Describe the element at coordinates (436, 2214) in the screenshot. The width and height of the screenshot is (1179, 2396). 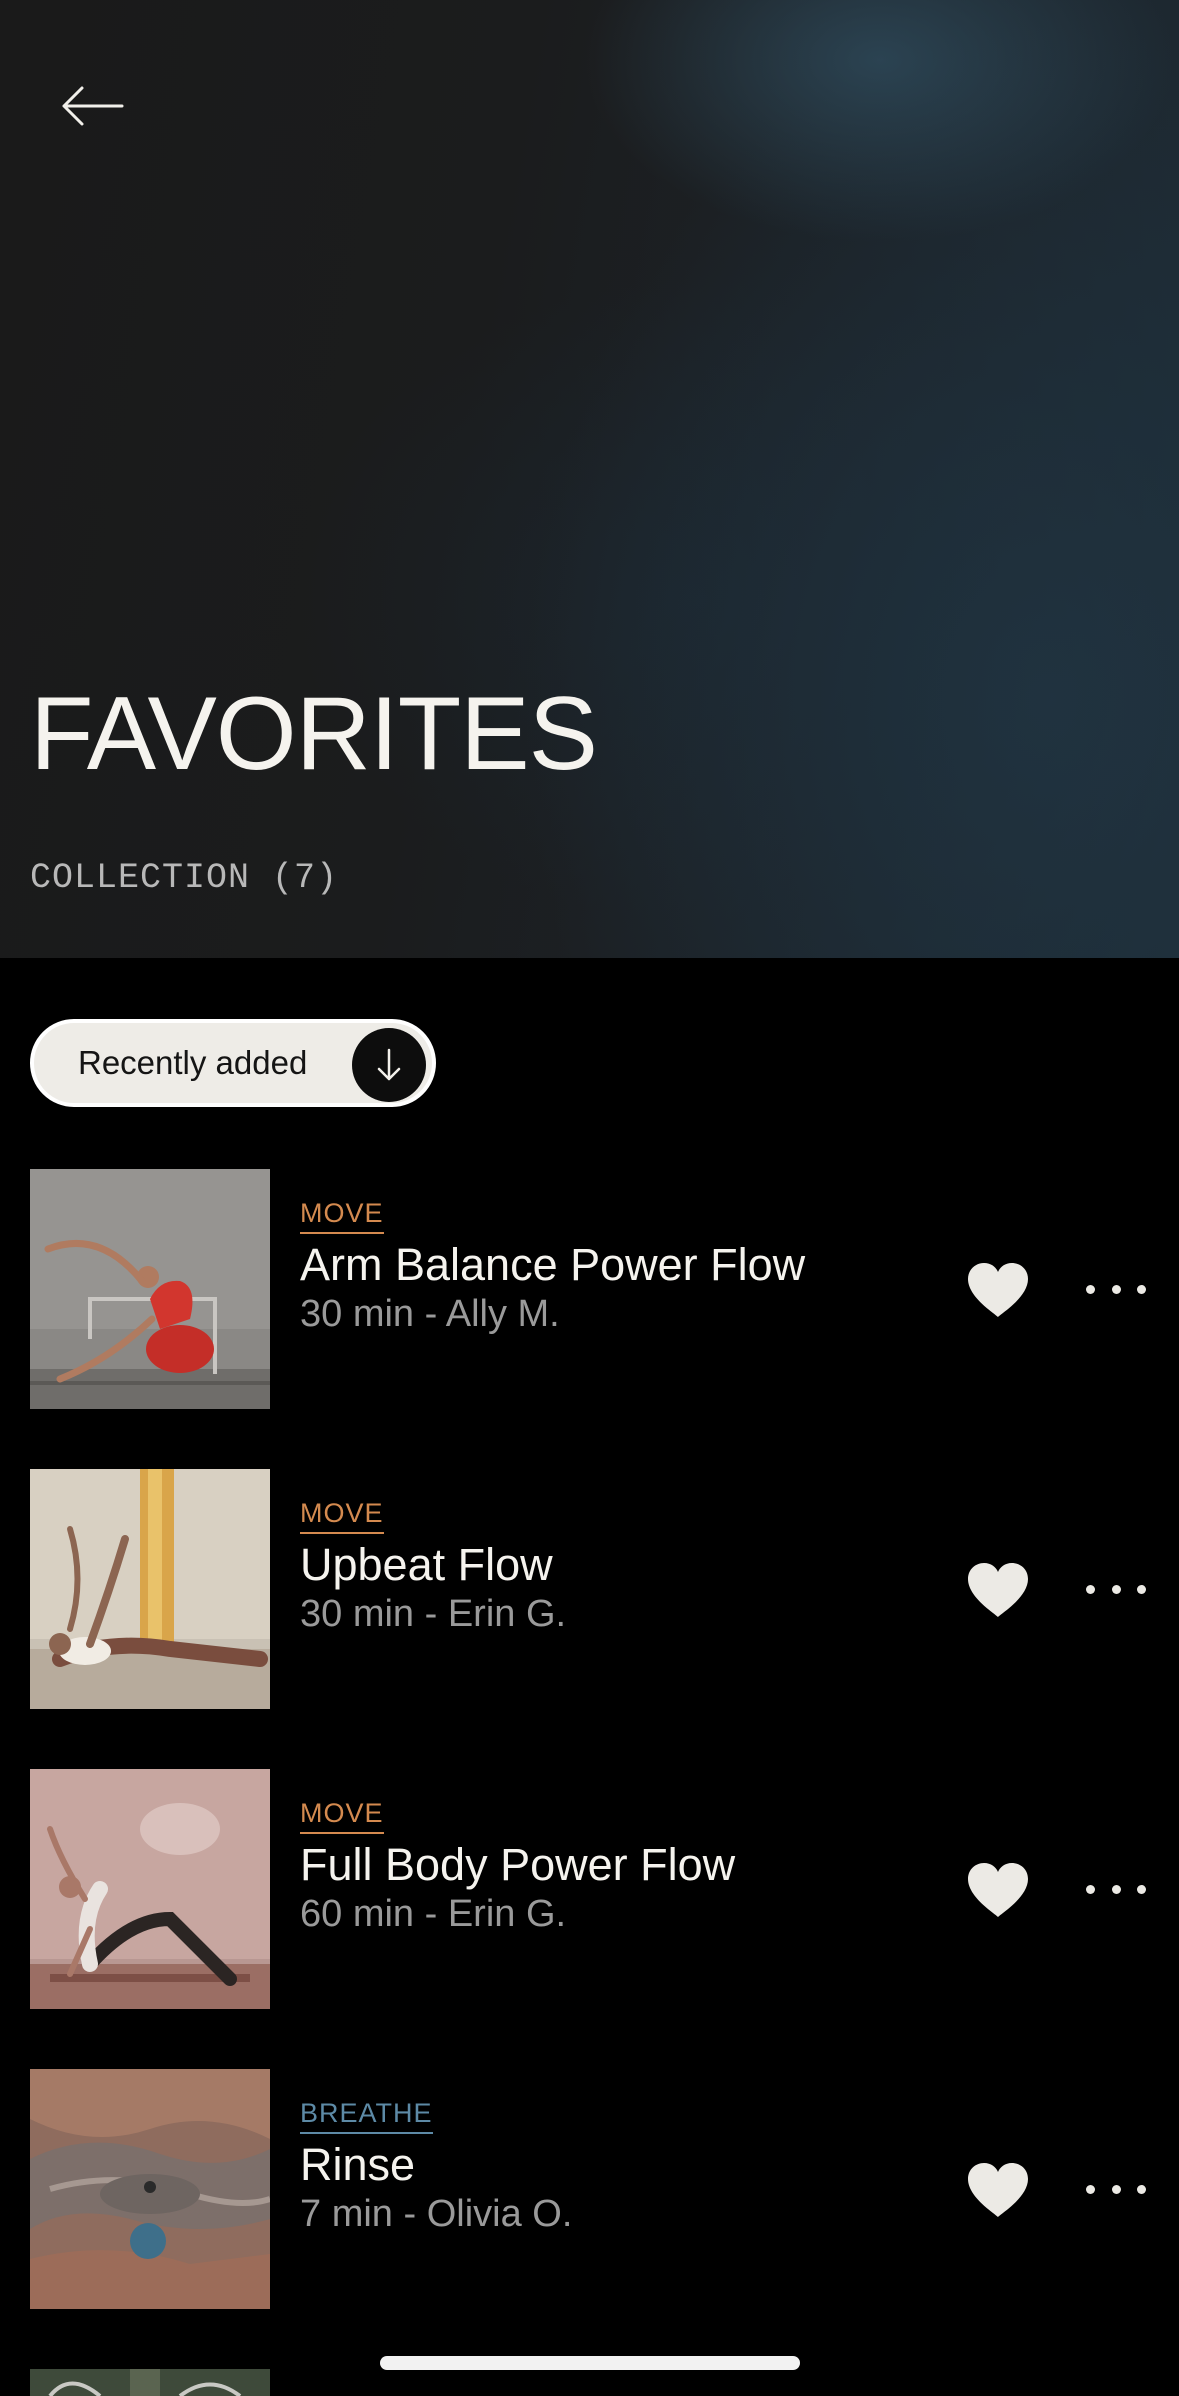
I see `item-meta: 7 min - Olivia O.` at that location.